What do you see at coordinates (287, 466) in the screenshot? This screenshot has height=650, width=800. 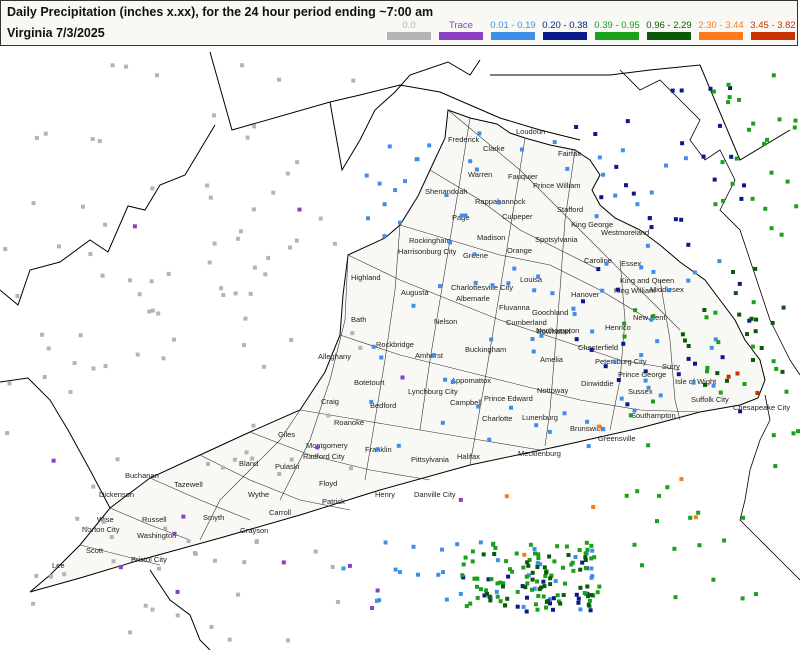 I see `county-label-pulaski: Pulaski` at bounding box center [287, 466].